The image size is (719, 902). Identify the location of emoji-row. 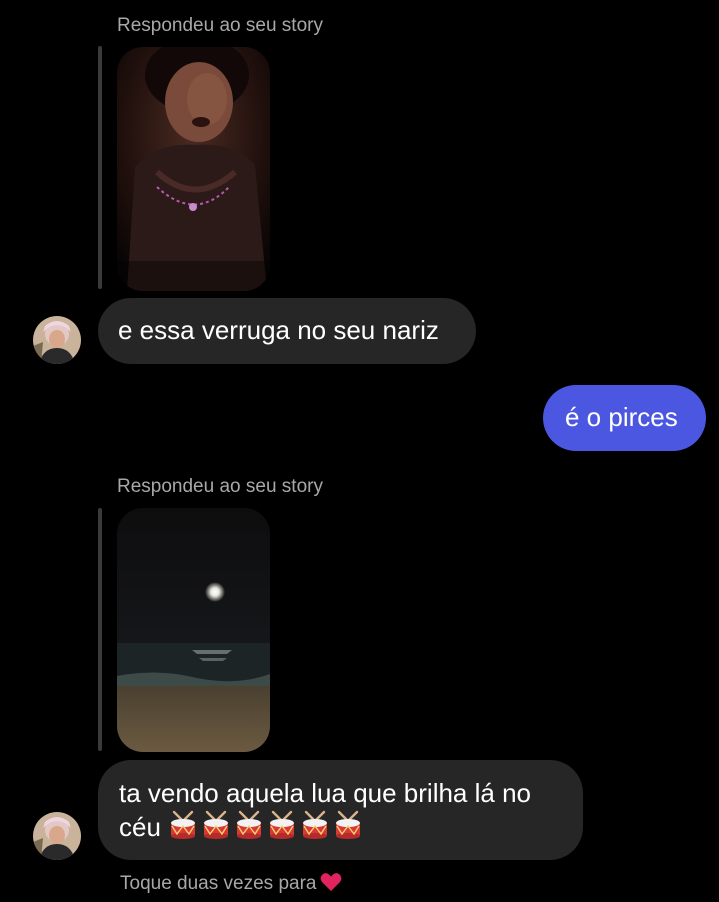
(267, 826).